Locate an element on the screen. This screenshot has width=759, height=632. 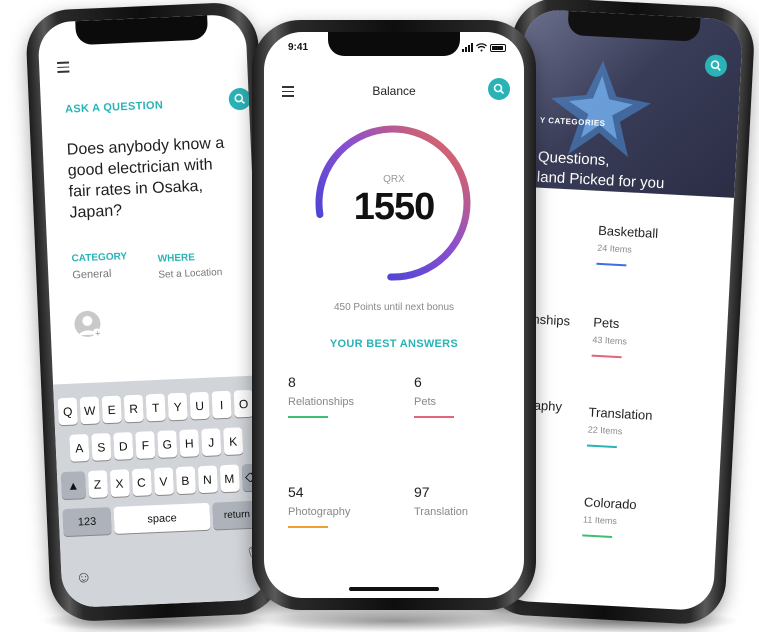
keyboard-row-2: ASDFGHJK is located at coordinates (159, 444).